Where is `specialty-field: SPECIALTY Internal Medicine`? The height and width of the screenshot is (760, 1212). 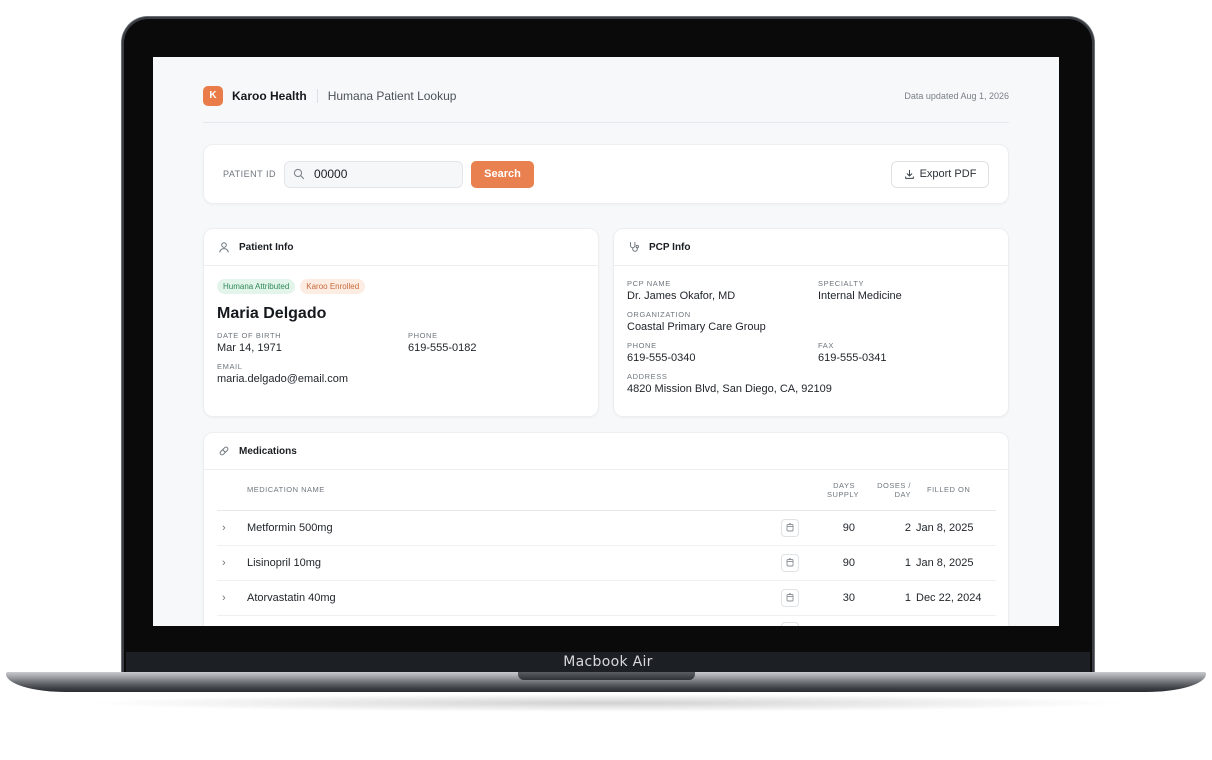 specialty-field: SPECIALTY Internal Medicine is located at coordinates (906, 290).